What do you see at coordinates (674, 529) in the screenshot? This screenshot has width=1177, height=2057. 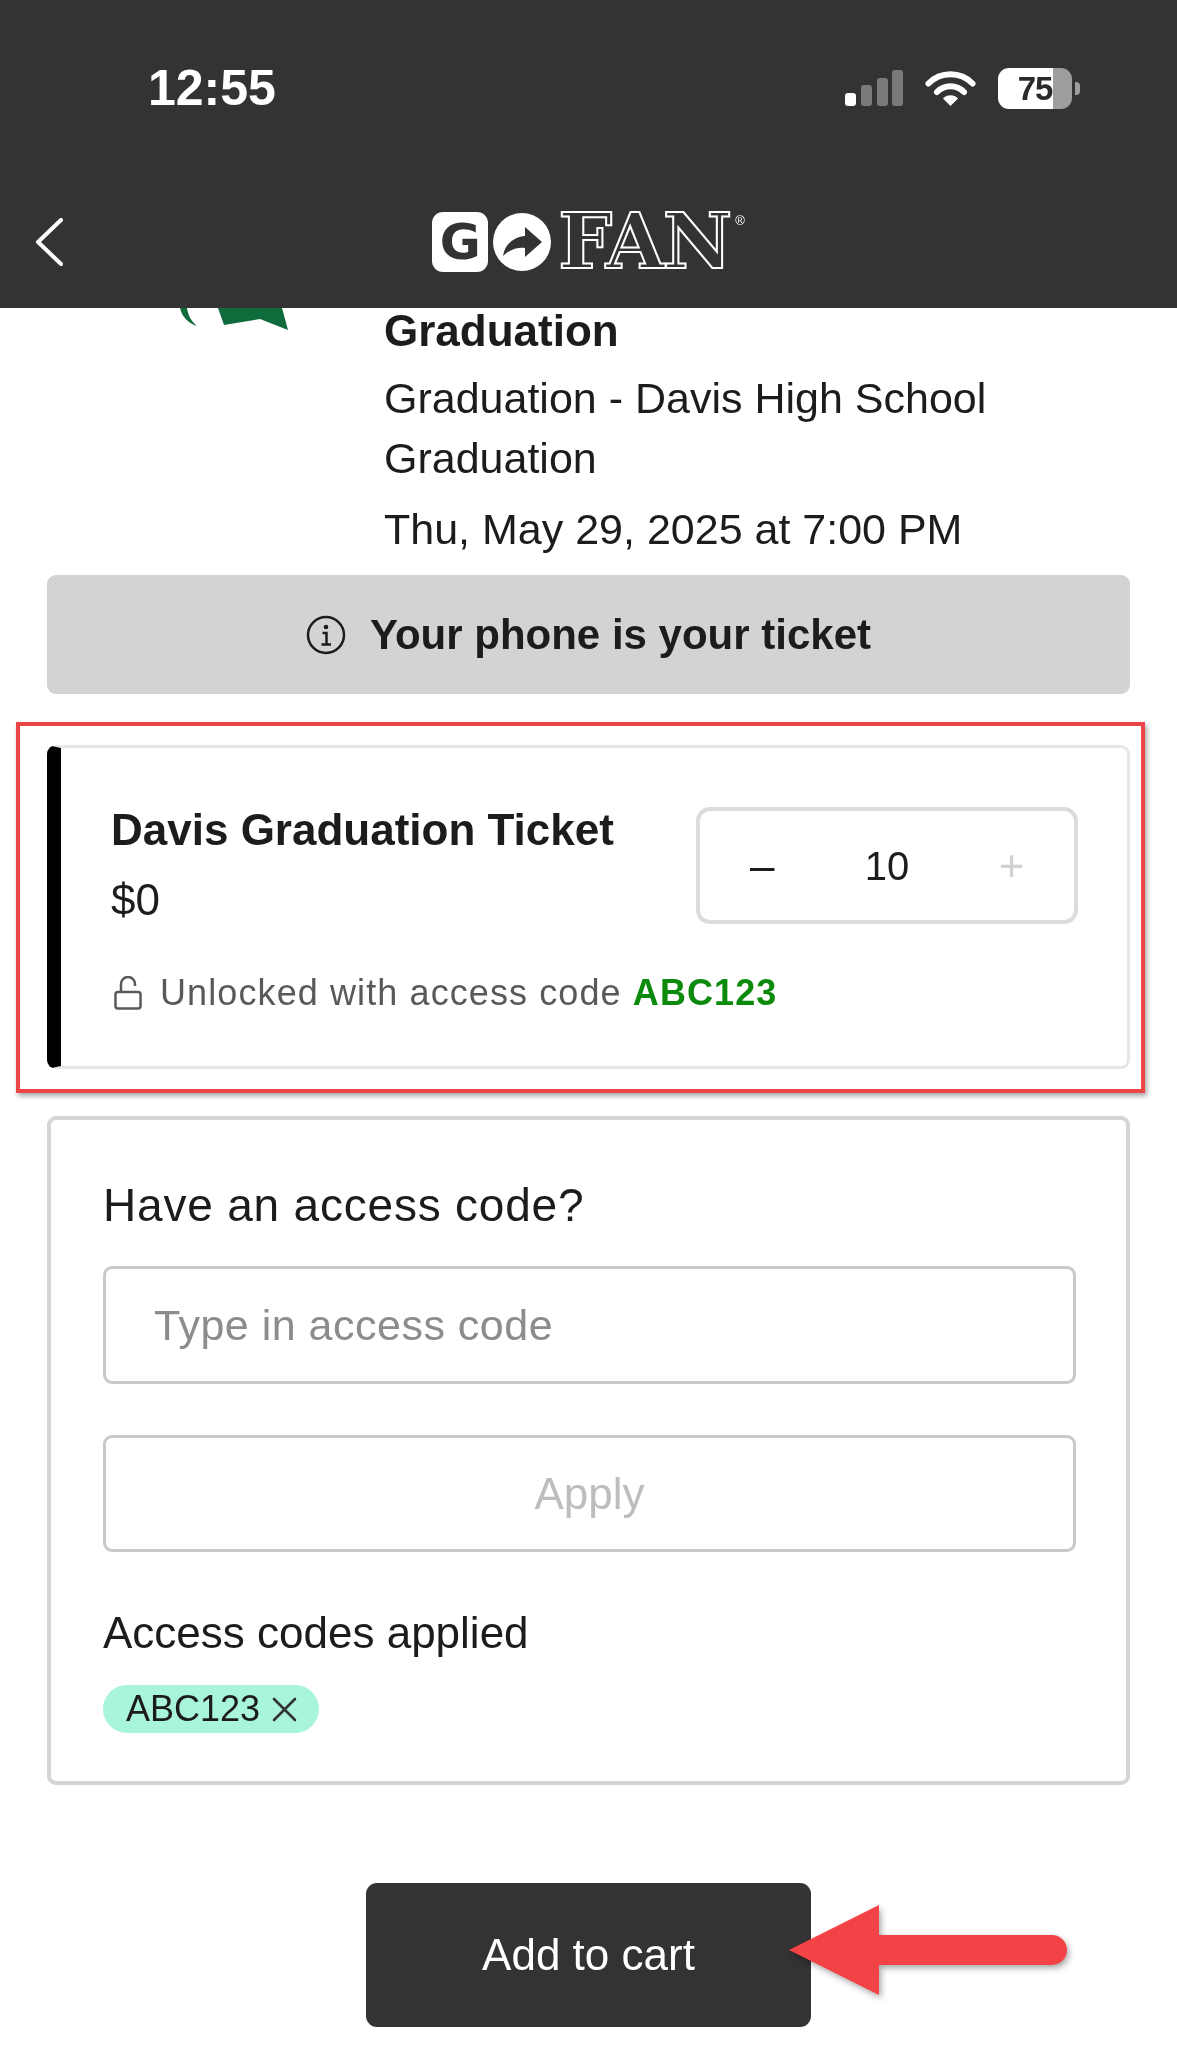 I see `event-date: Thu, May 29, 2025 at 7:00 PM` at bounding box center [674, 529].